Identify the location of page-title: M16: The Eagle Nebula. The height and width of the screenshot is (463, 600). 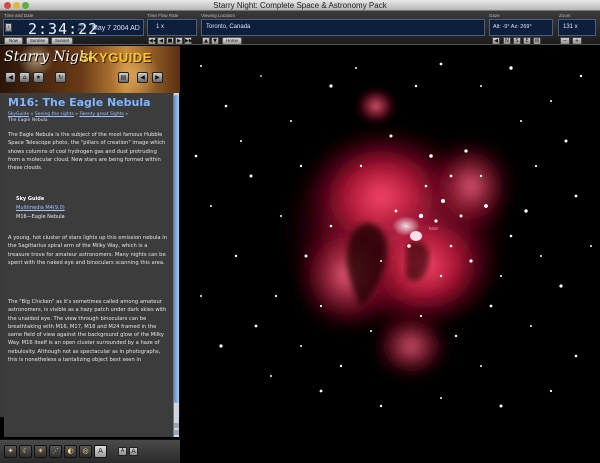
(79, 102).